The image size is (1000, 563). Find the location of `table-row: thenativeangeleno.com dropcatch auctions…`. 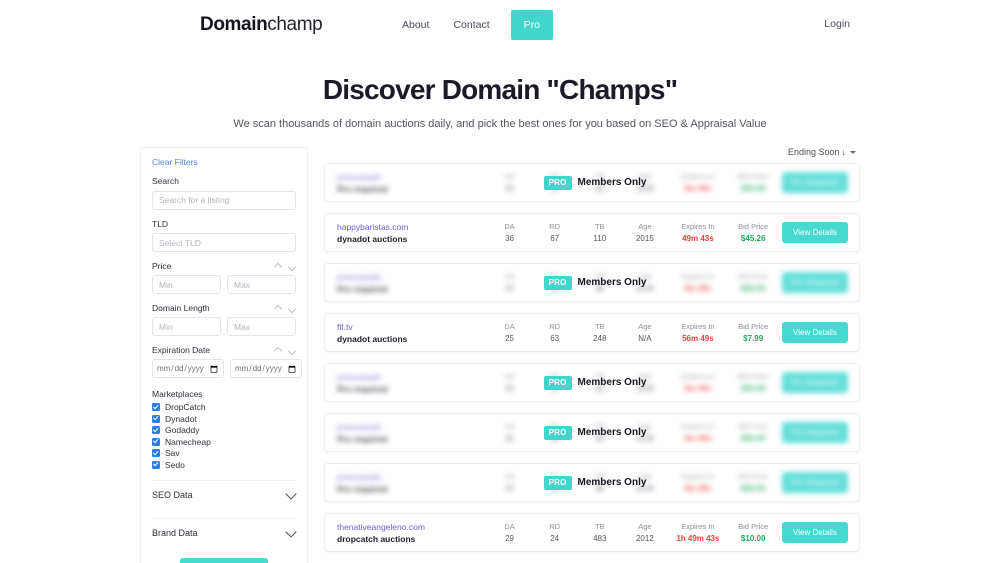

table-row: thenativeangeleno.com dropcatch auctions… is located at coordinates (592, 532).